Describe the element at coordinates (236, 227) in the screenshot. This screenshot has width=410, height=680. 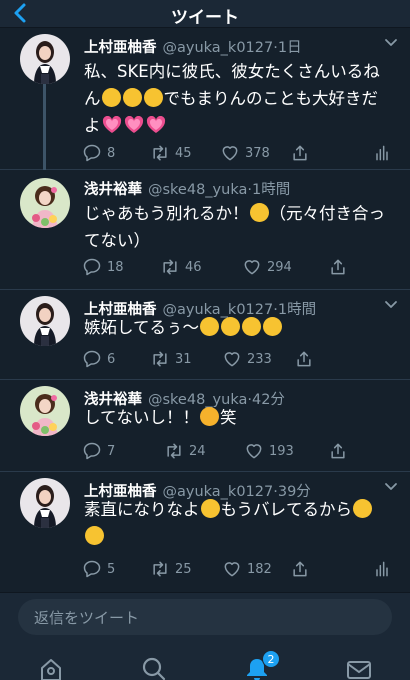
I see `tweet-text: じゃあもう別れるか！ （元々付き合っ てない）` at that location.